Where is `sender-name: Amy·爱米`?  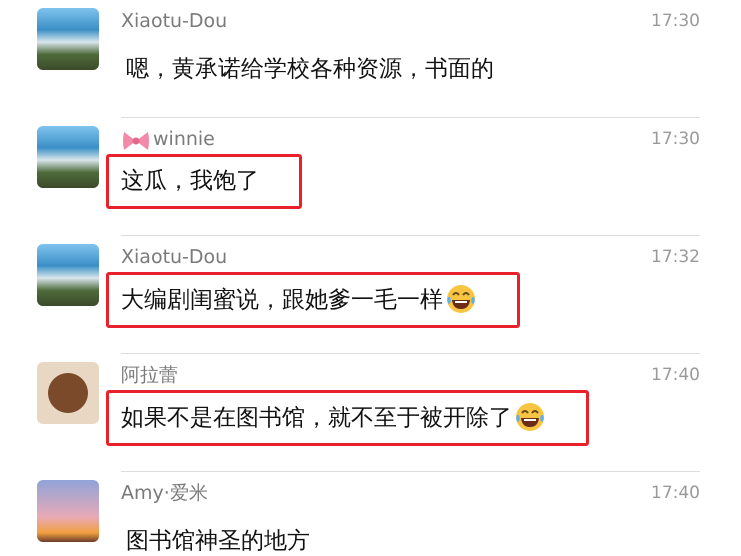 sender-name: Amy·爱米 is located at coordinates (164, 493).